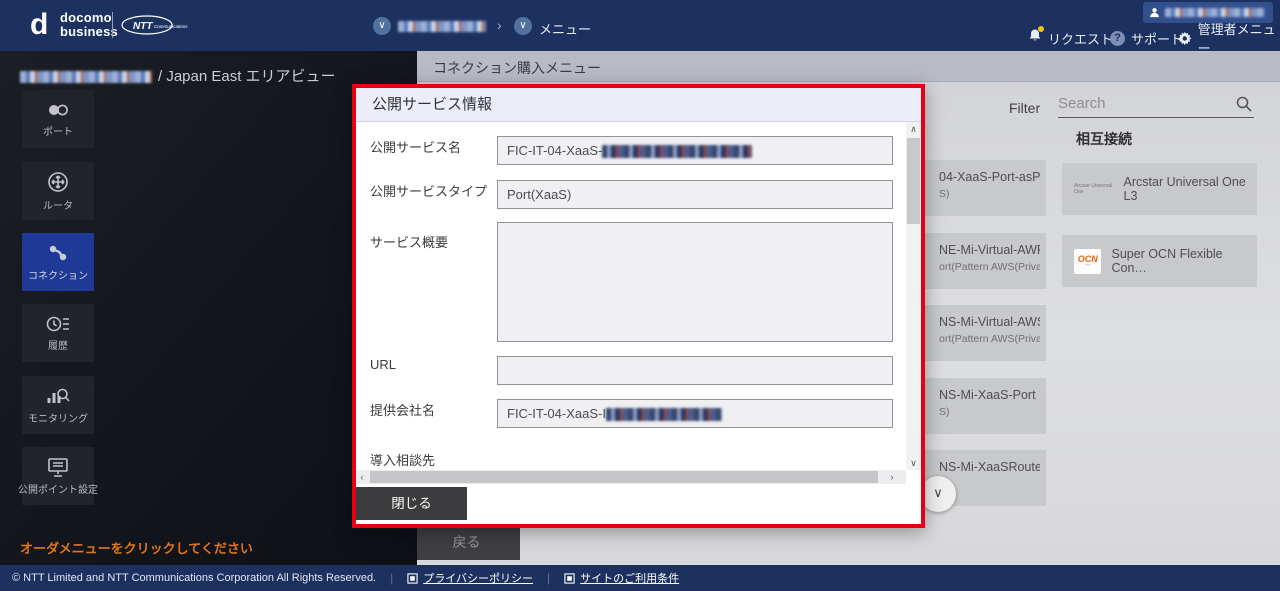 This screenshot has width=1280, height=591. Describe the element at coordinates (247, 76) in the screenshot. I see `area-view-title-text: / Japan East エリアビュー` at that location.